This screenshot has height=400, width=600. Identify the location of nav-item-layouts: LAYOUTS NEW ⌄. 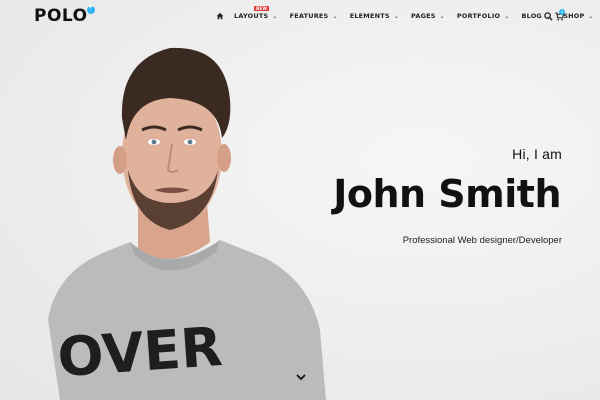
(256, 13).